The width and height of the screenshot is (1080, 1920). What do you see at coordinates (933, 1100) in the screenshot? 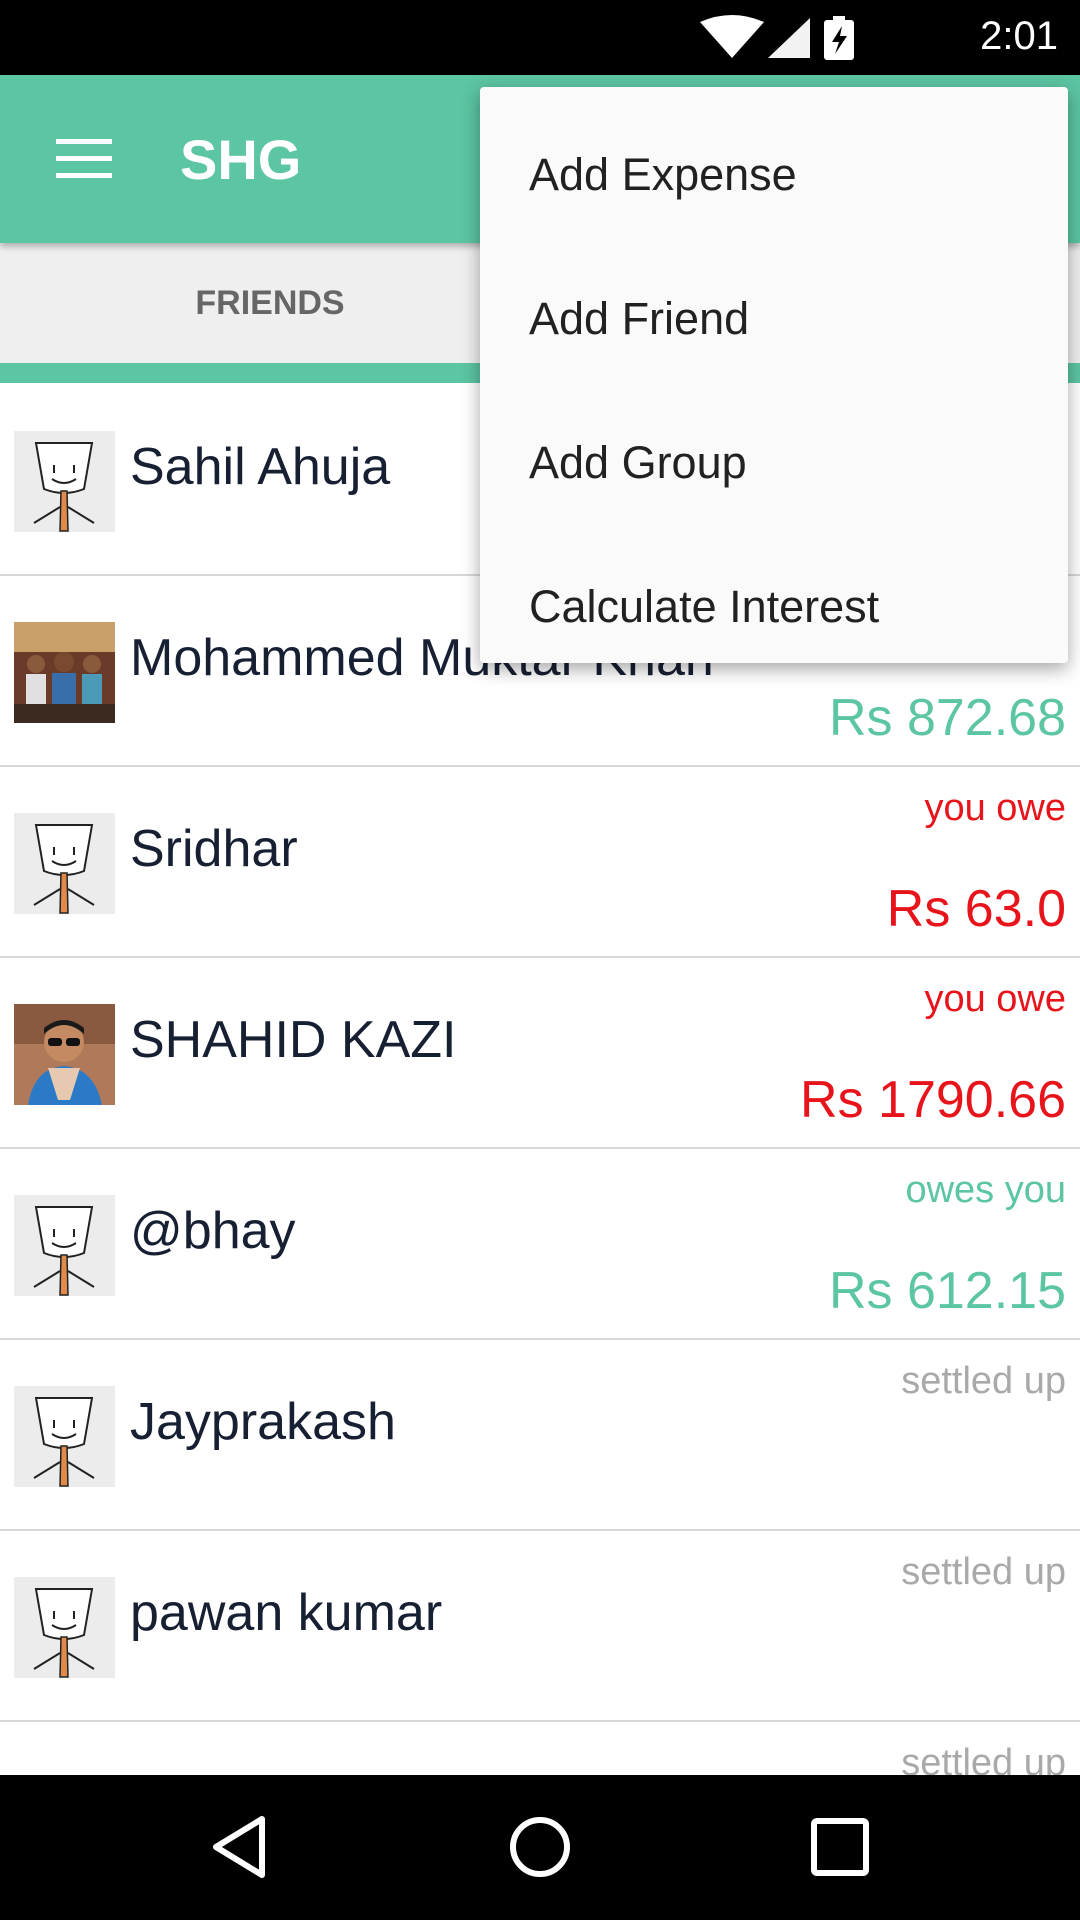
I see `balance-amount: Rs 1790.66` at bounding box center [933, 1100].